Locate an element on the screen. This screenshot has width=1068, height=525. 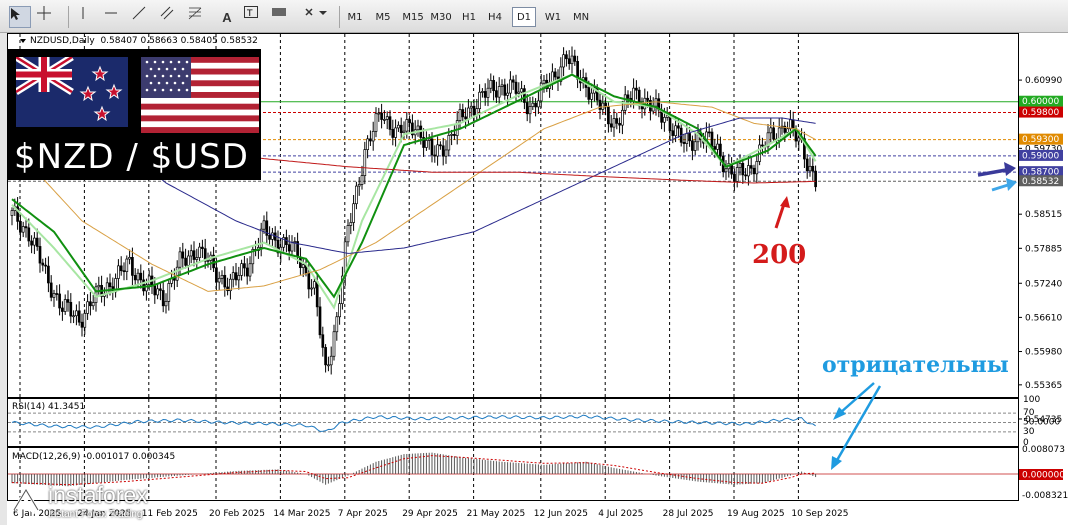
fibonacci-icon is located at coordinates (199, 17).